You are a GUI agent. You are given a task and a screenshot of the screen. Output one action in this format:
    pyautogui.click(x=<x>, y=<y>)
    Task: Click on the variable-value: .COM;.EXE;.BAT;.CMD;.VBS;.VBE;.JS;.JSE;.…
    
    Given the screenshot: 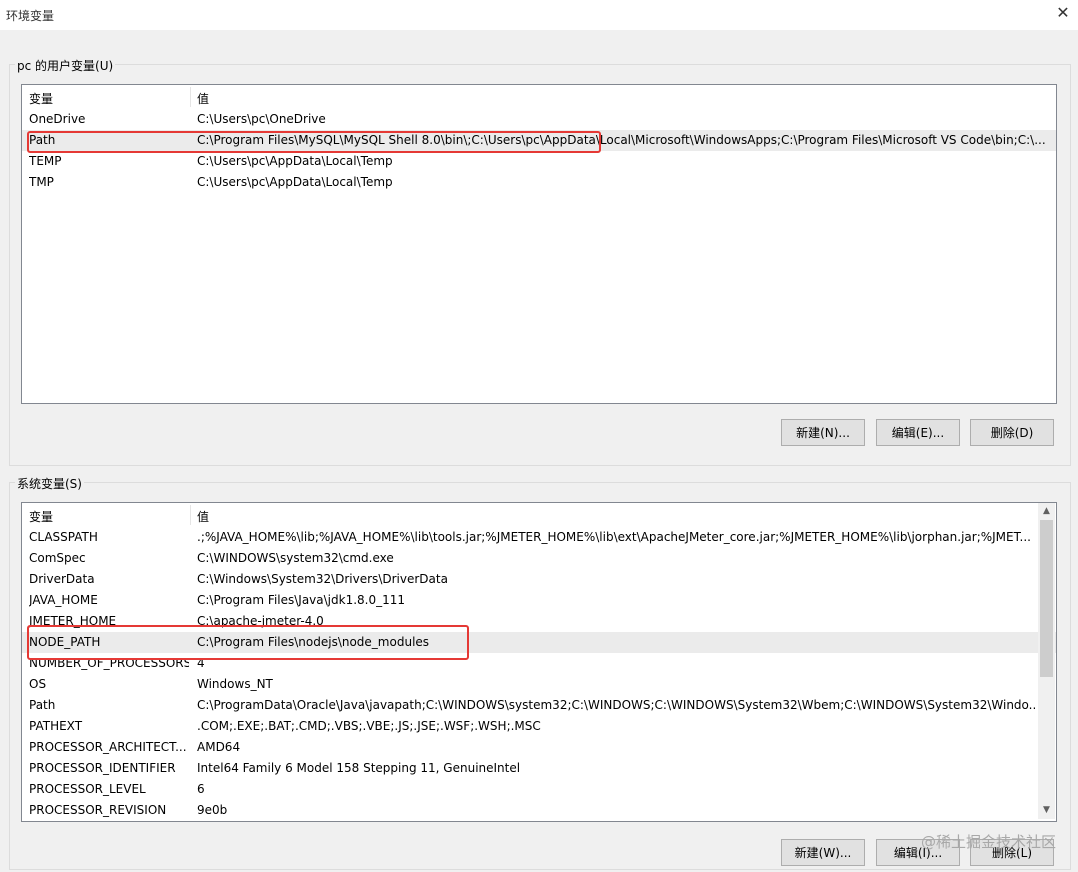 What is the action you would take?
    pyautogui.click(x=369, y=726)
    